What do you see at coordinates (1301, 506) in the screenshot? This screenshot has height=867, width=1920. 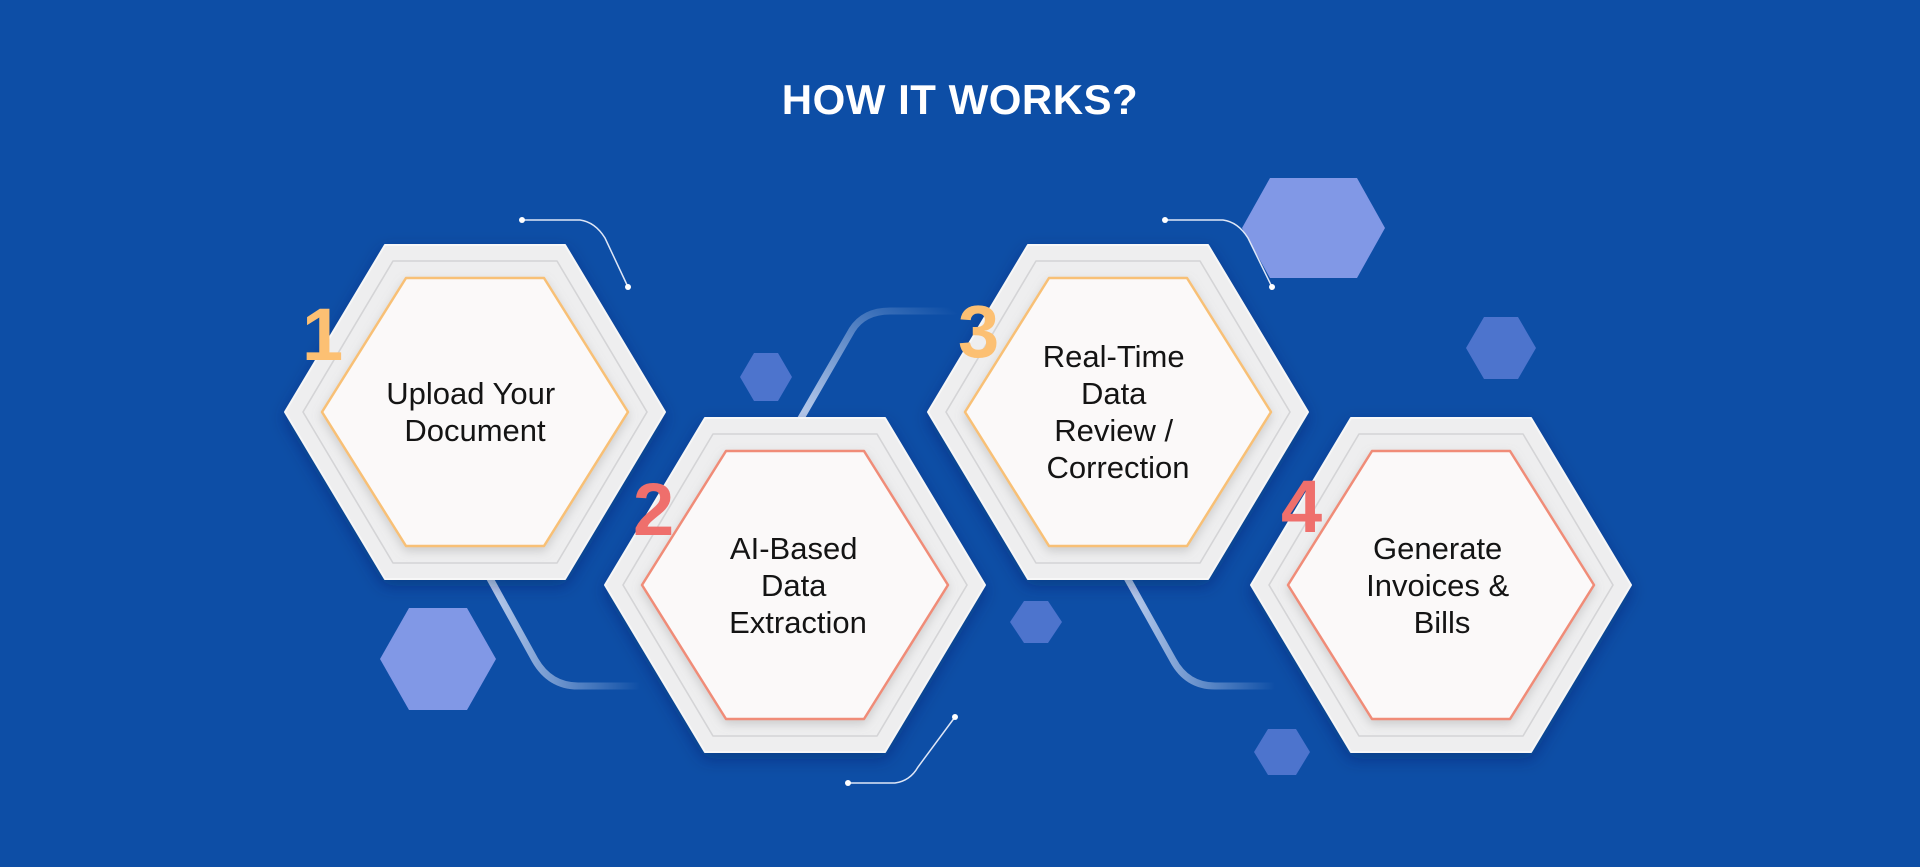 I see `step-number: 4` at bounding box center [1301, 506].